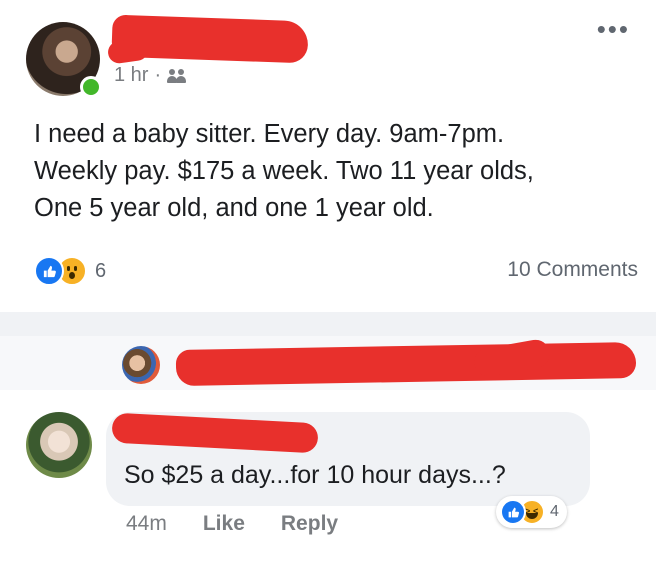 The image size is (656, 584). Describe the element at coordinates (151, 75) in the screenshot. I see `post-meta: 1 hr ·` at that location.